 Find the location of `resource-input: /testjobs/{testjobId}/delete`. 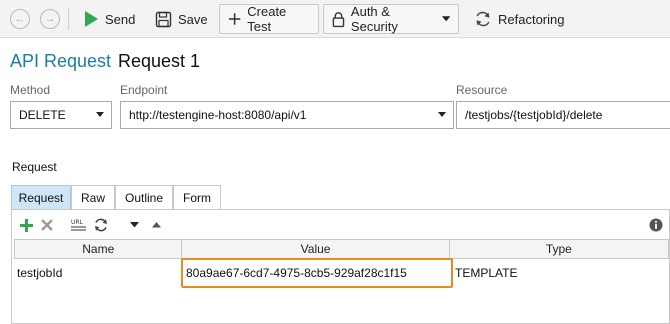

resource-input: /testjobs/{testjobId}/delete is located at coordinates (563, 115).